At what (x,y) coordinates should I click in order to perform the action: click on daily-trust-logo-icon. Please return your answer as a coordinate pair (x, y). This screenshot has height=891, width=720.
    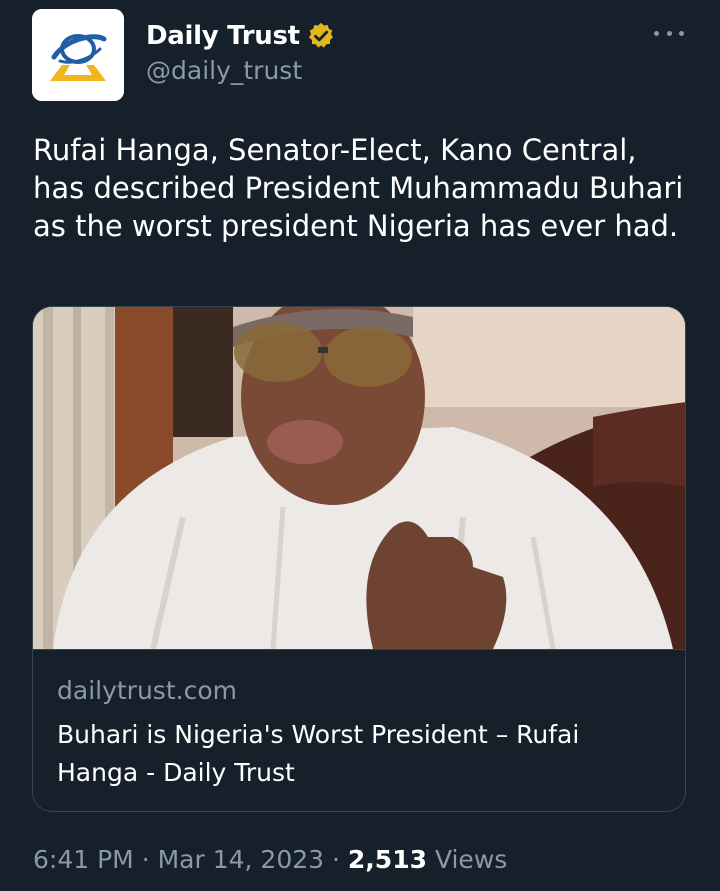
    Looking at the image, I should click on (78, 55).